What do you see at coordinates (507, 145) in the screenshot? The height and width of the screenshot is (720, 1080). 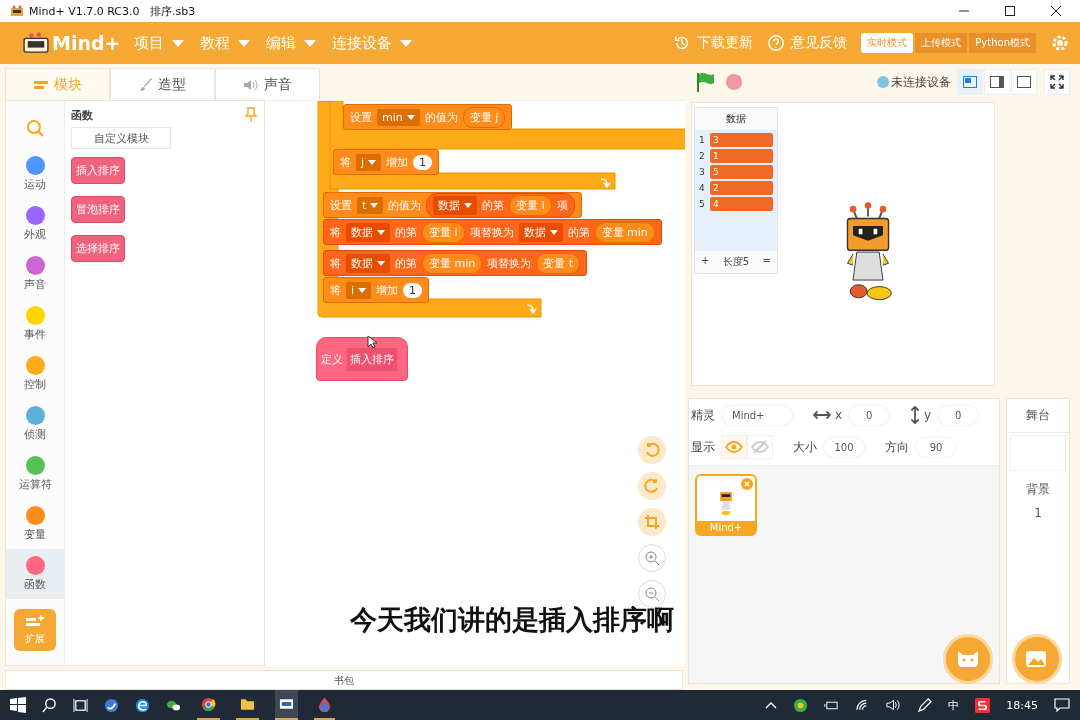 I see `loop-block` at bounding box center [507, 145].